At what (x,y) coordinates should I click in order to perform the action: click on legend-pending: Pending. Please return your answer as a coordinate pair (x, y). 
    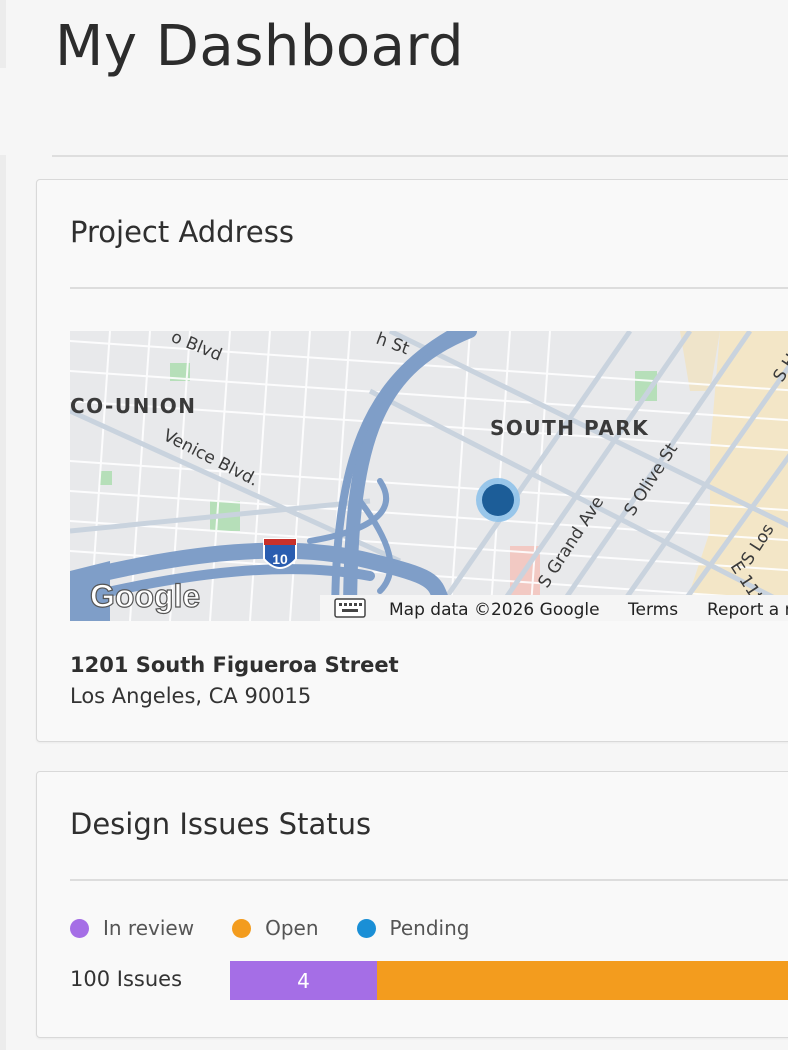
    Looking at the image, I should click on (412, 928).